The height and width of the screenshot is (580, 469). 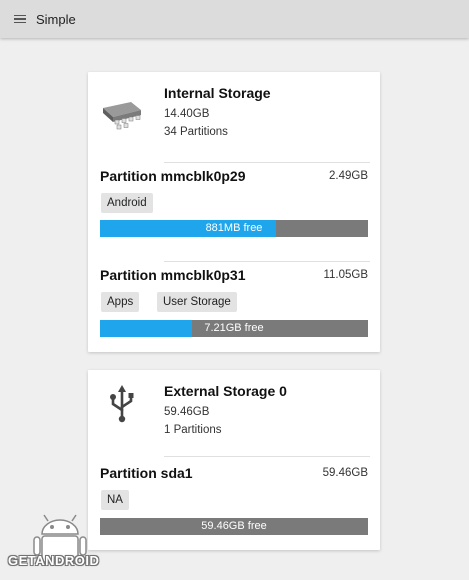 I want to click on app-title: Simple, so click(x=56, y=19).